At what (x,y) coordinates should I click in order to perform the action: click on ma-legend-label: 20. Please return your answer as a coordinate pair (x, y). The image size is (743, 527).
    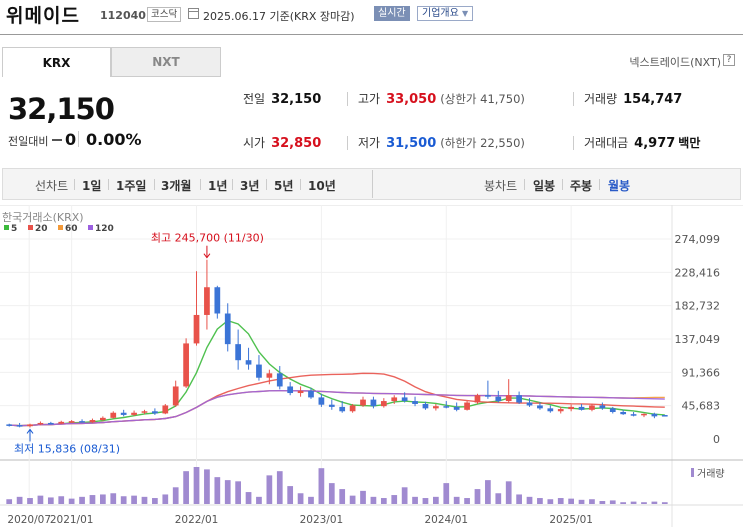
    Looking at the image, I should click on (41, 229).